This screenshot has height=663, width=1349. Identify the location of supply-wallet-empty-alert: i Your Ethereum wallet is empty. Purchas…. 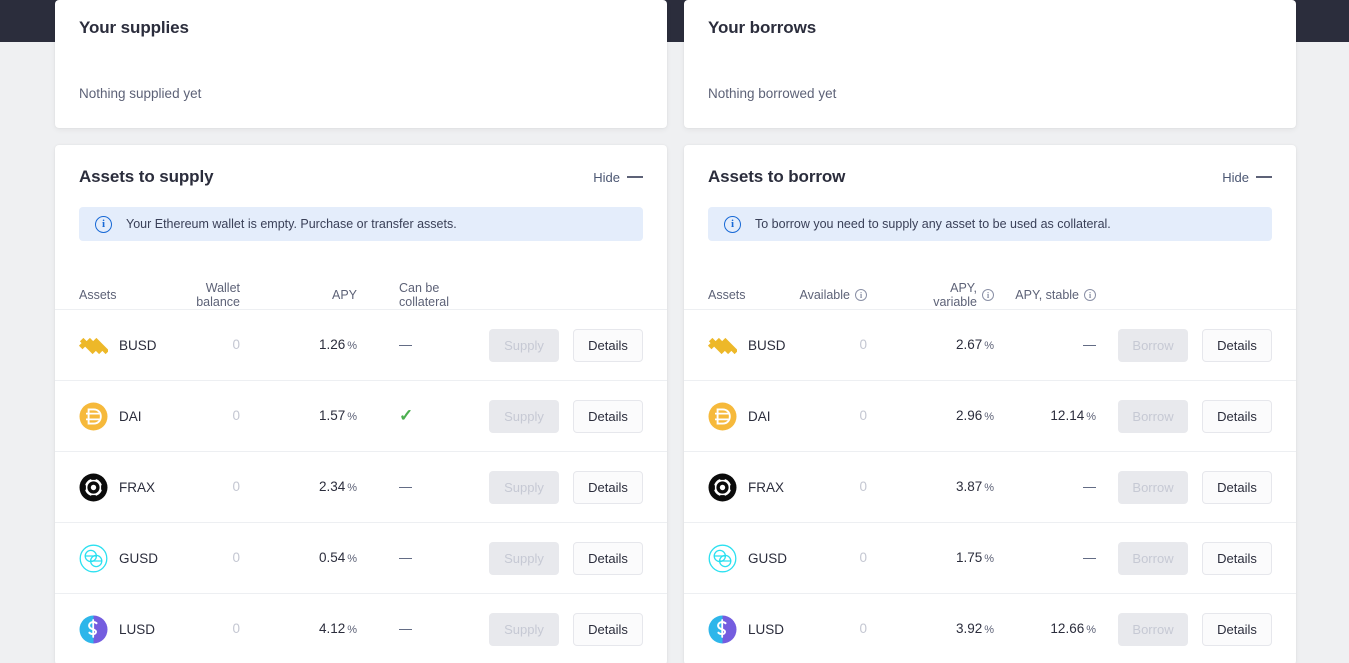
(361, 224).